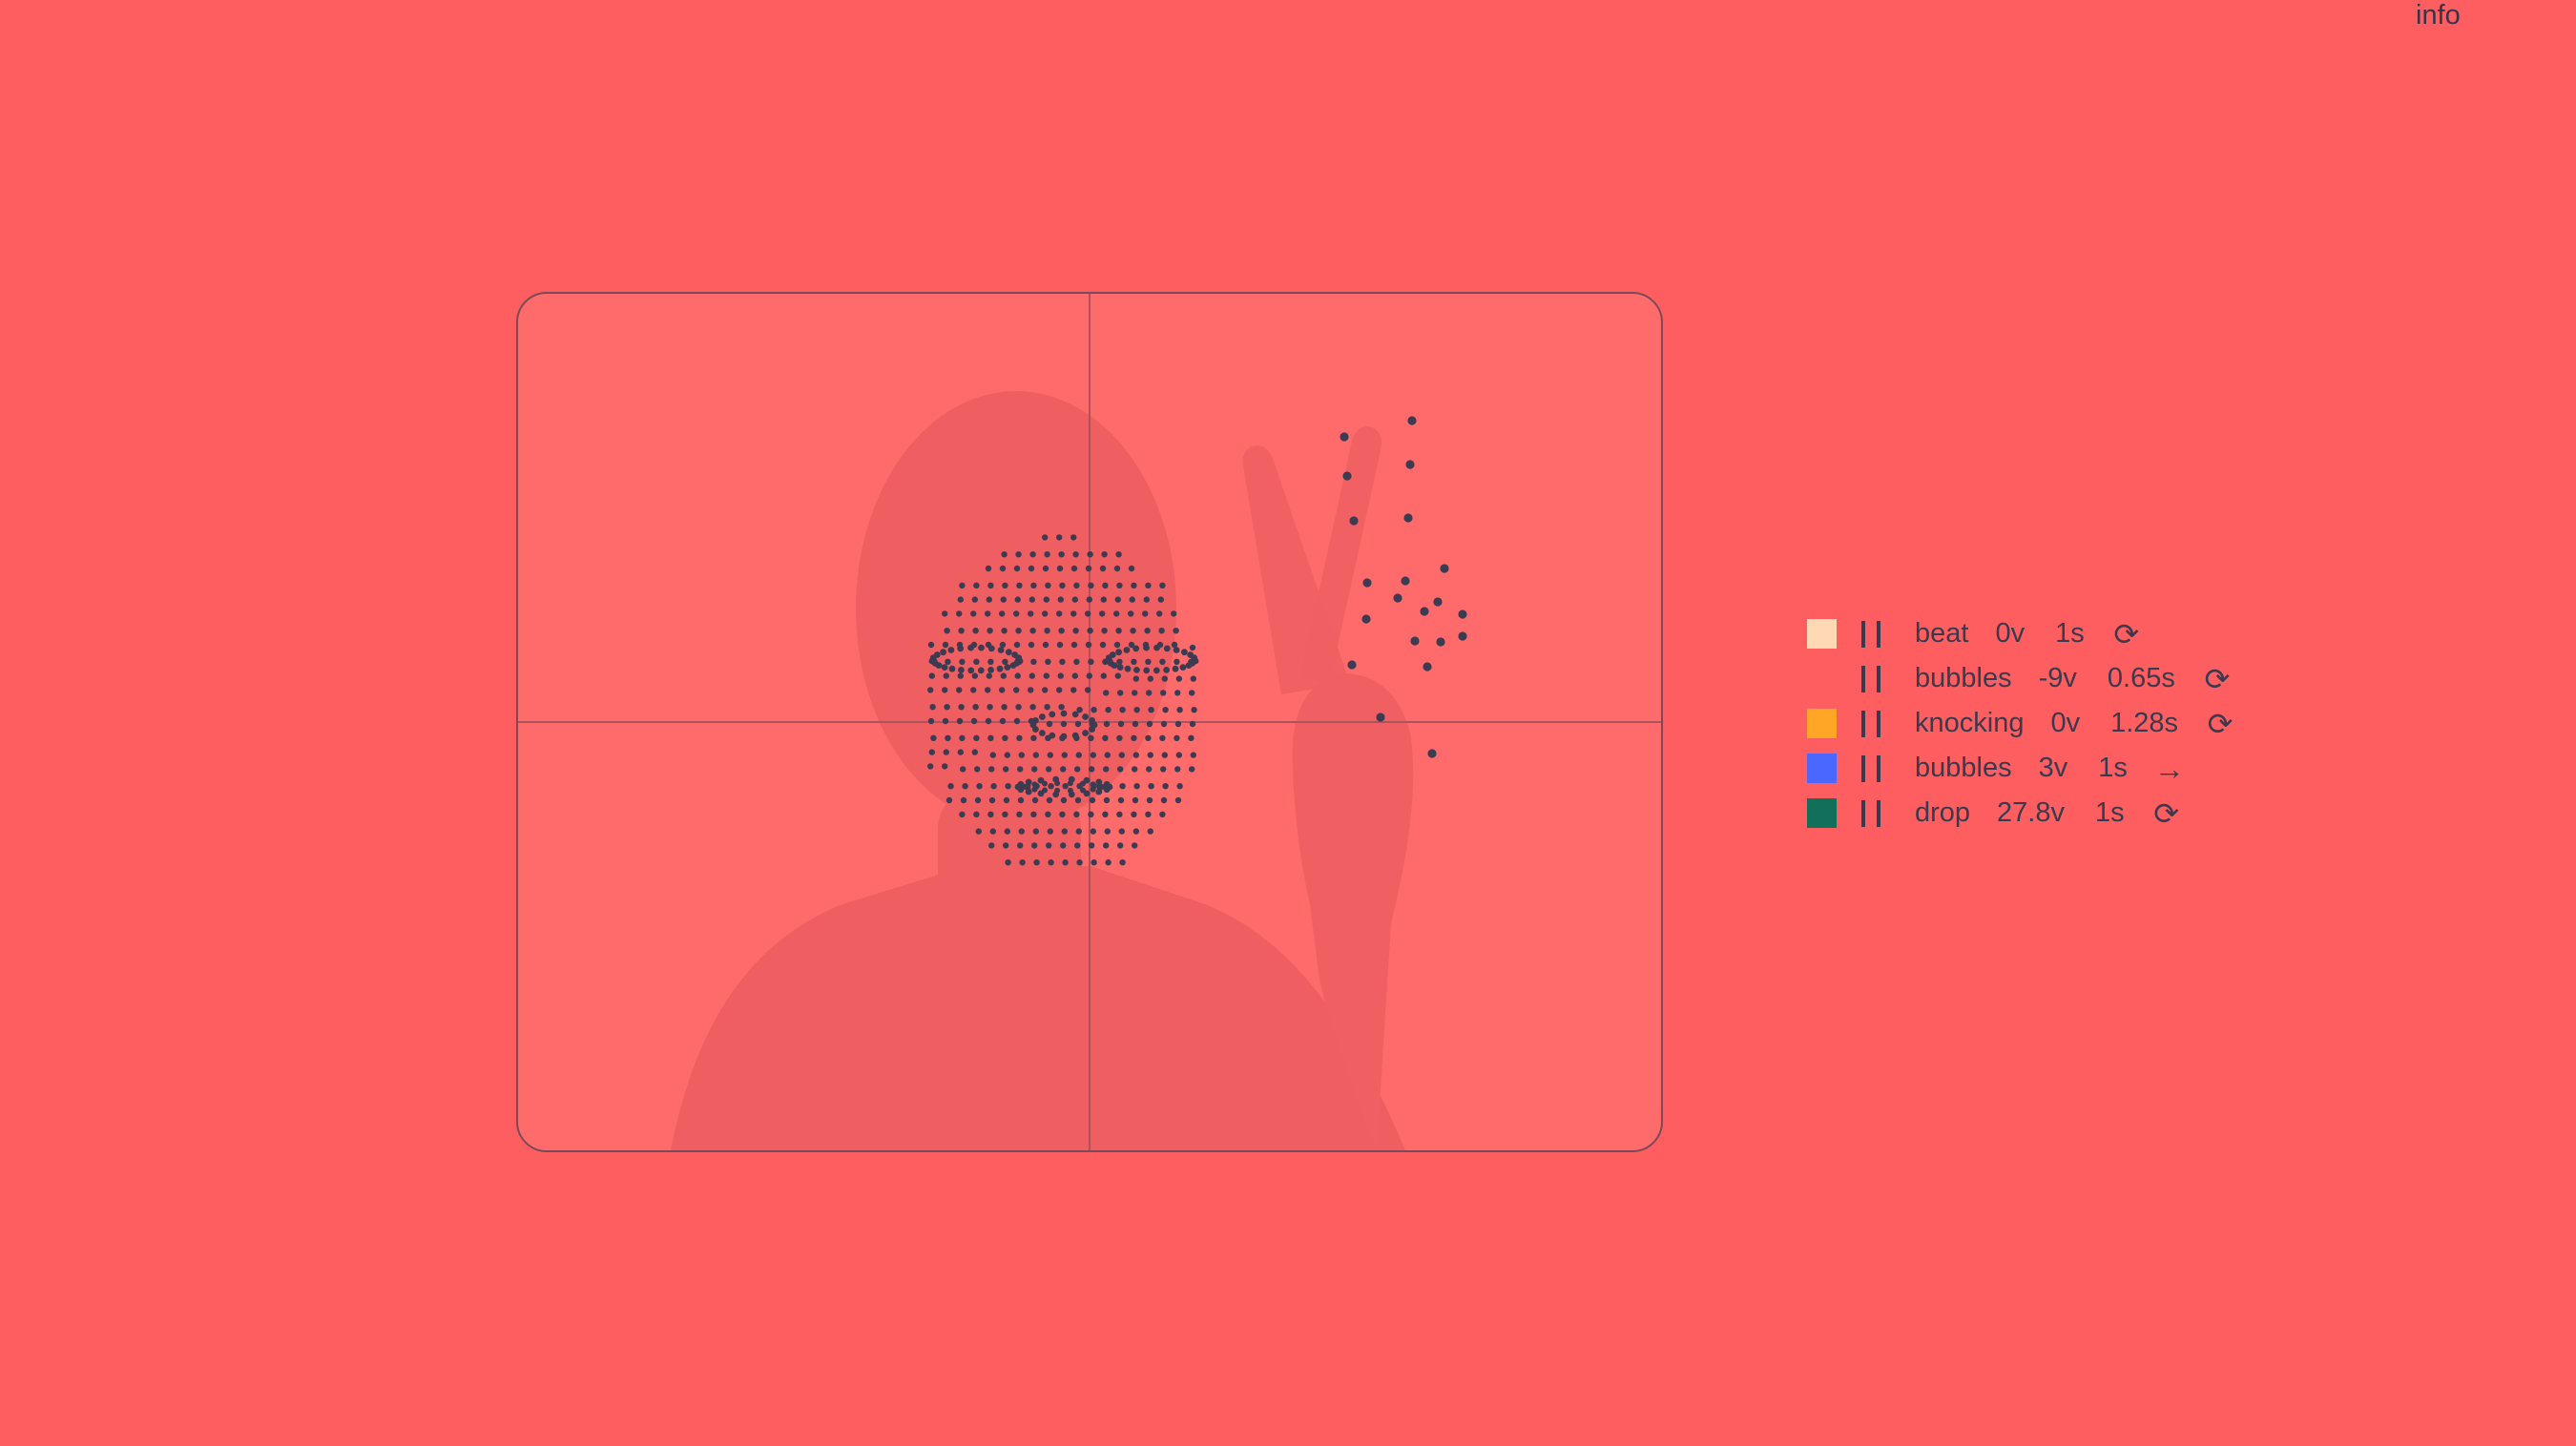 The image size is (2576, 1446). What do you see at coordinates (2058, 678) in the screenshot?
I see `sound-volume: -9v` at bounding box center [2058, 678].